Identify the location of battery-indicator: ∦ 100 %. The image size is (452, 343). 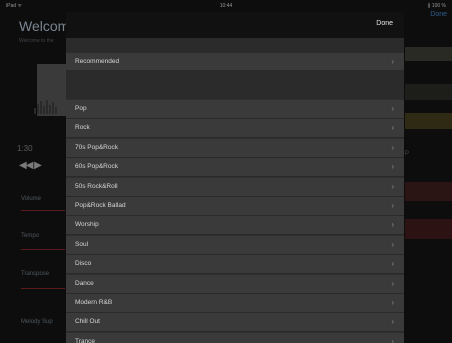
(436, 6).